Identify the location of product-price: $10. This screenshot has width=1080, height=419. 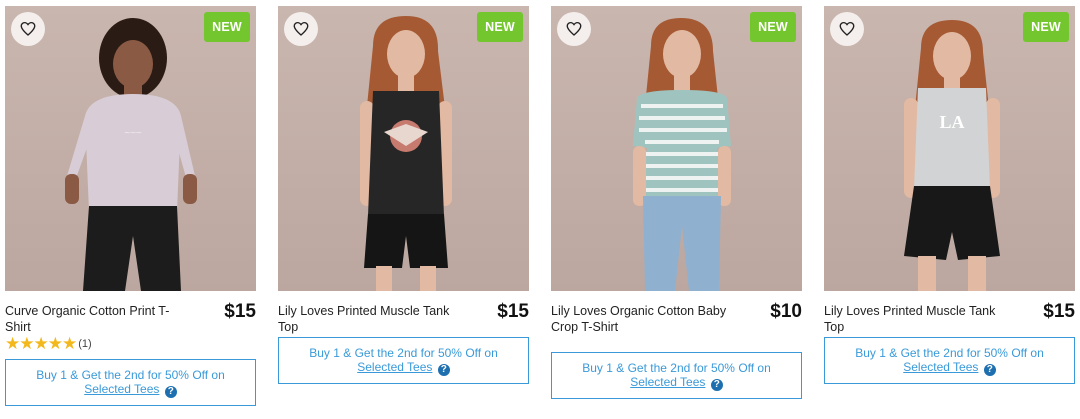
(786, 311).